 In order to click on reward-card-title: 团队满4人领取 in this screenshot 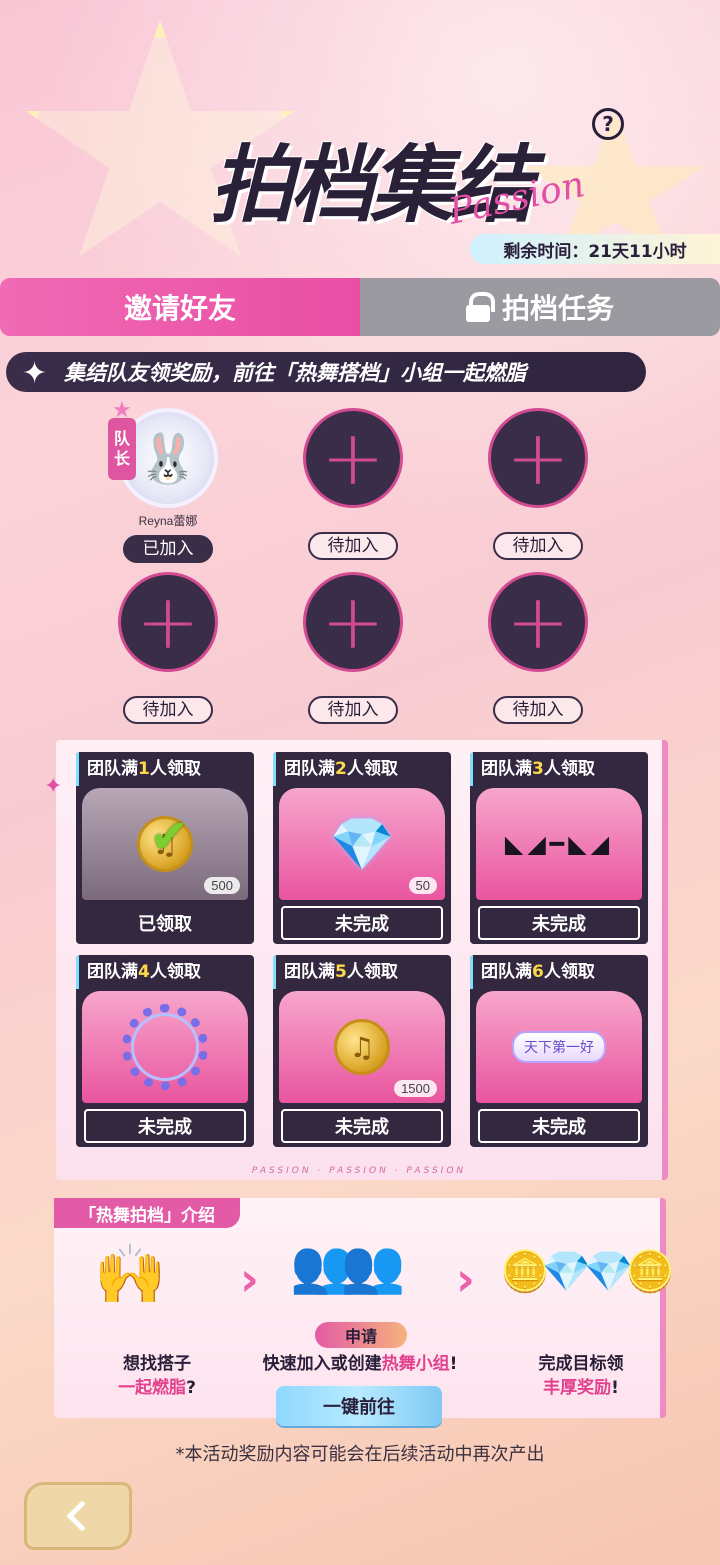, I will do `click(165, 972)`.